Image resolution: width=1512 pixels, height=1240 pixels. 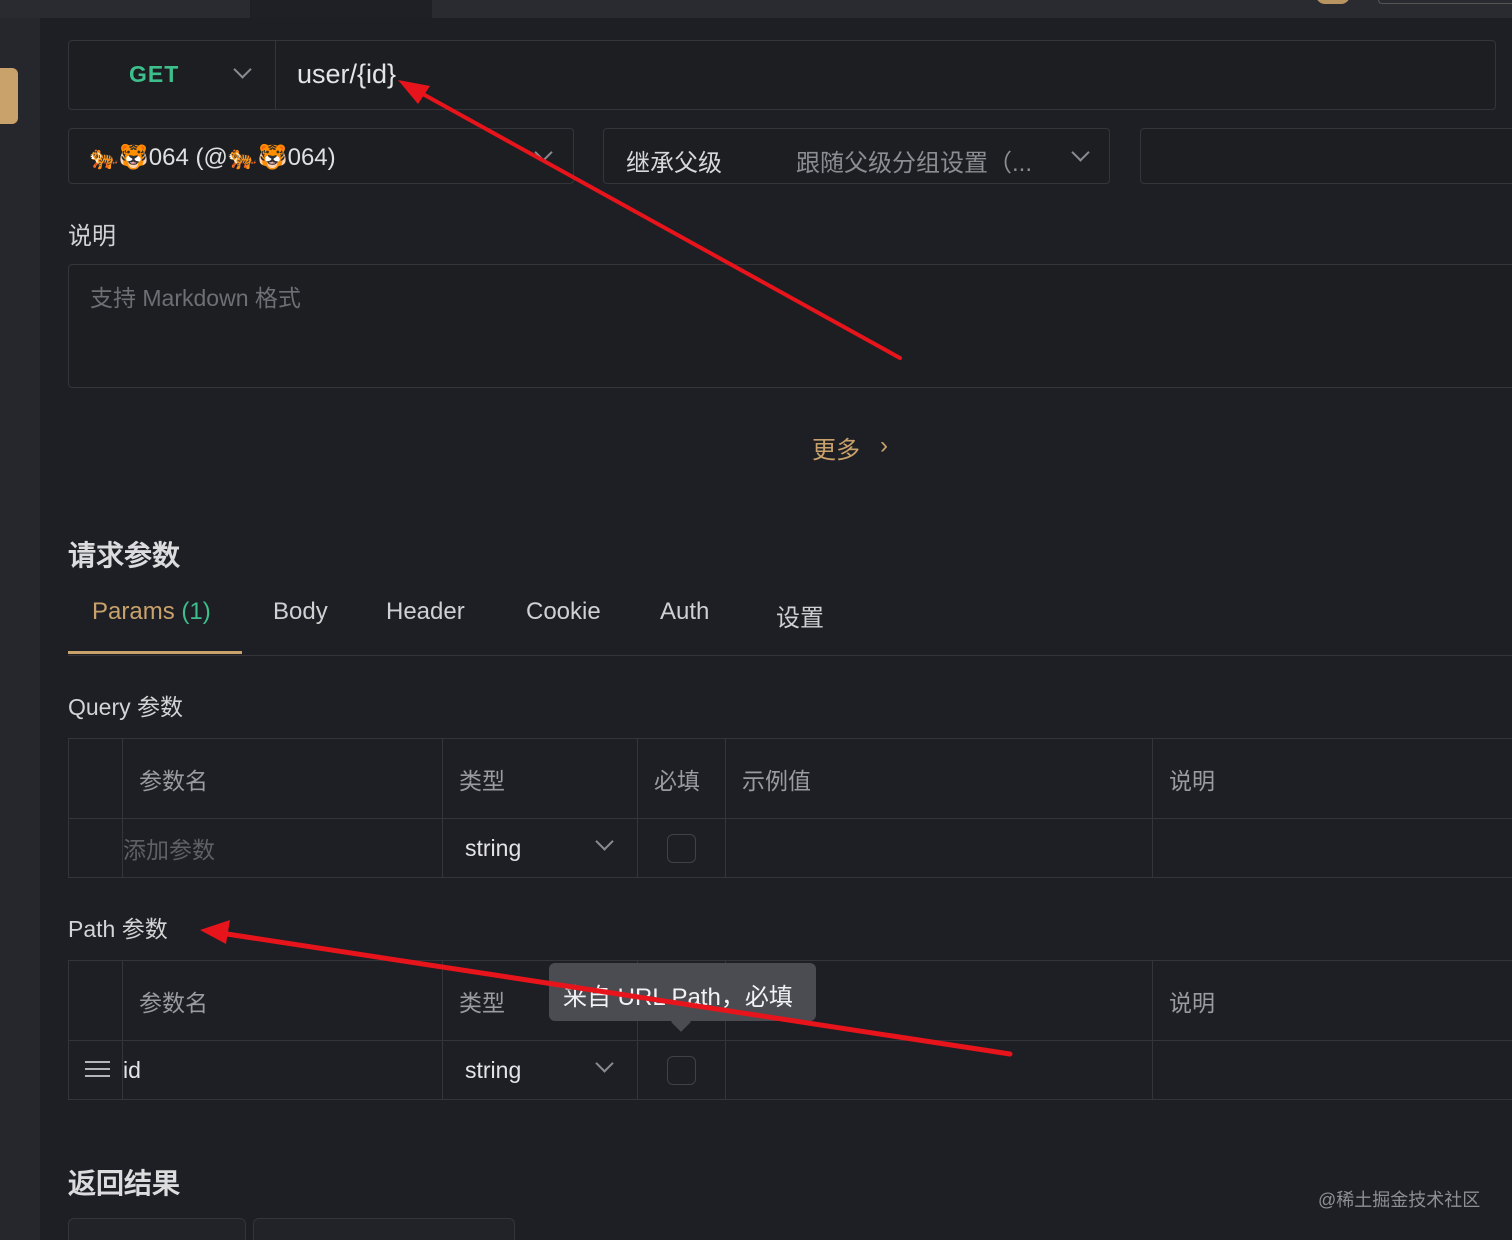 What do you see at coordinates (684, 612) in the screenshot?
I see `tab-auth: Auth` at bounding box center [684, 612].